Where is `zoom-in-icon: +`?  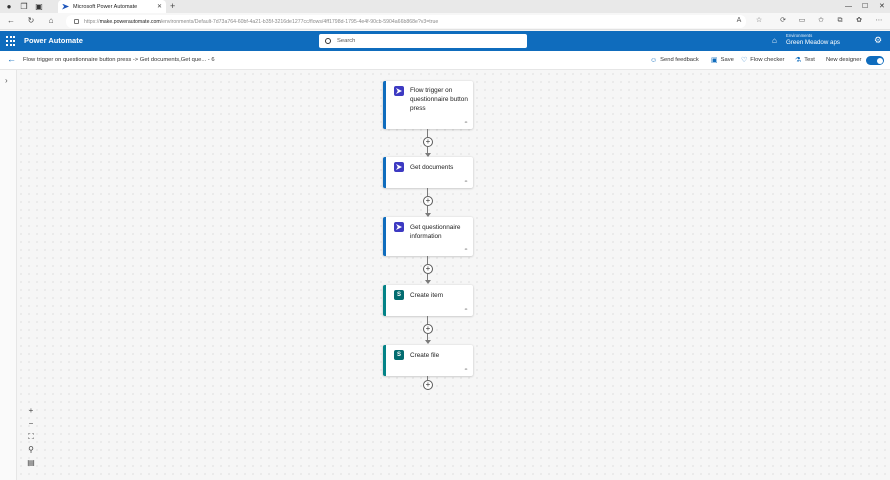
zoom-in-icon: + is located at coordinates (31, 410).